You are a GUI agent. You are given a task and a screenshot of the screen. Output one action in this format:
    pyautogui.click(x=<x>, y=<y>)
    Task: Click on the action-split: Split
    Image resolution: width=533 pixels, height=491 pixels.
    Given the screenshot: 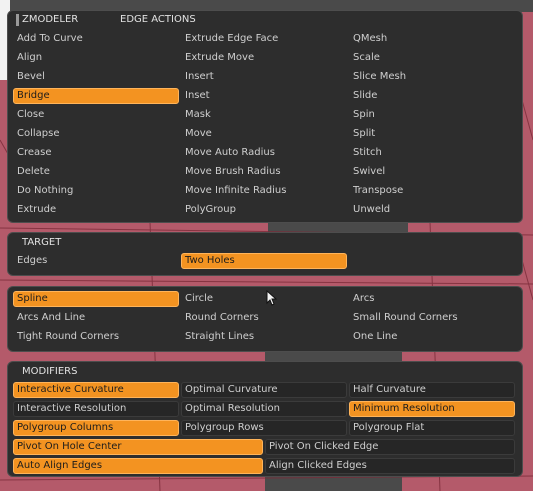 What is the action you would take?
    pyautogui.click(x=432, y=134)
    